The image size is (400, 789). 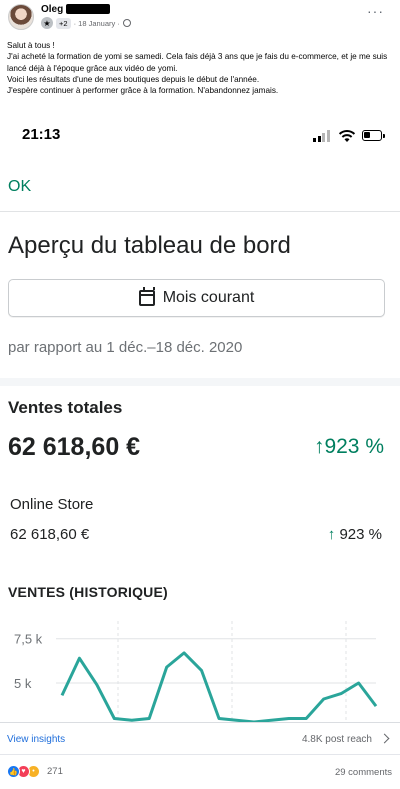 What do you see at coordinates (347, 136) in the screenshot?
I see `wifi-icon` at bounding box center [347, 136].